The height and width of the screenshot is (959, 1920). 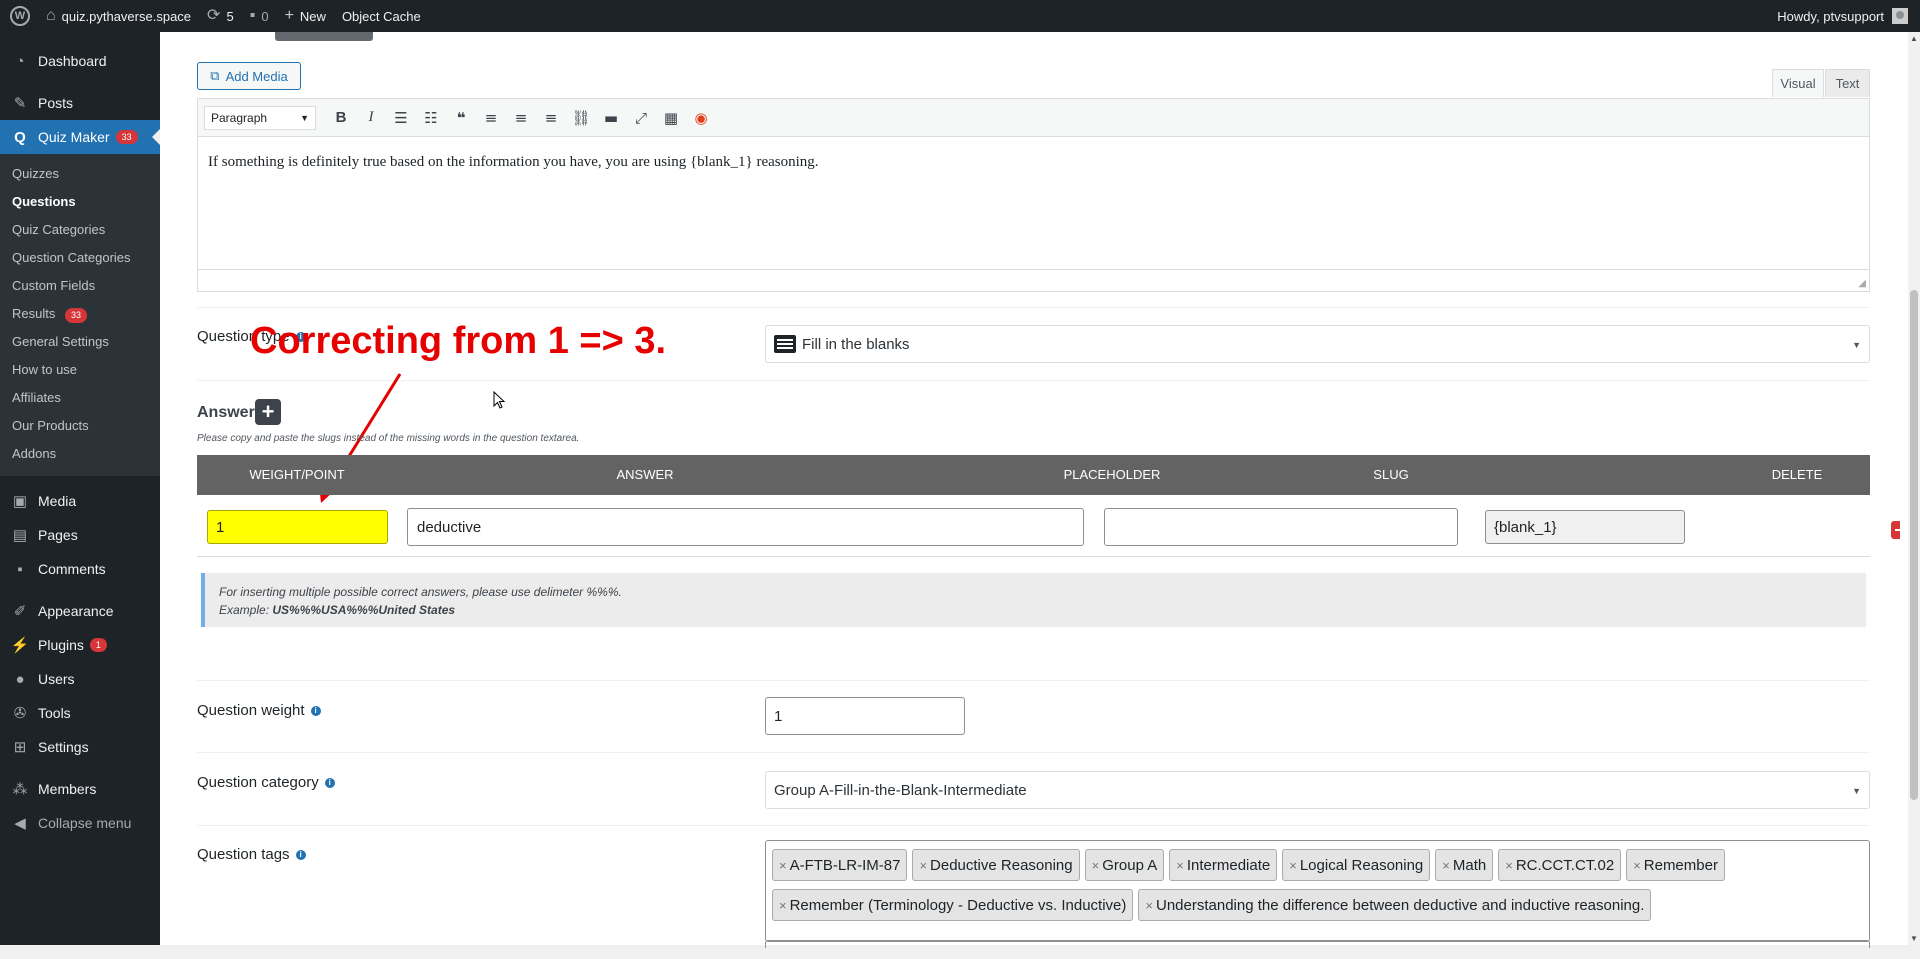 I want to click on table-list-icon, so click(x=785, y=344).